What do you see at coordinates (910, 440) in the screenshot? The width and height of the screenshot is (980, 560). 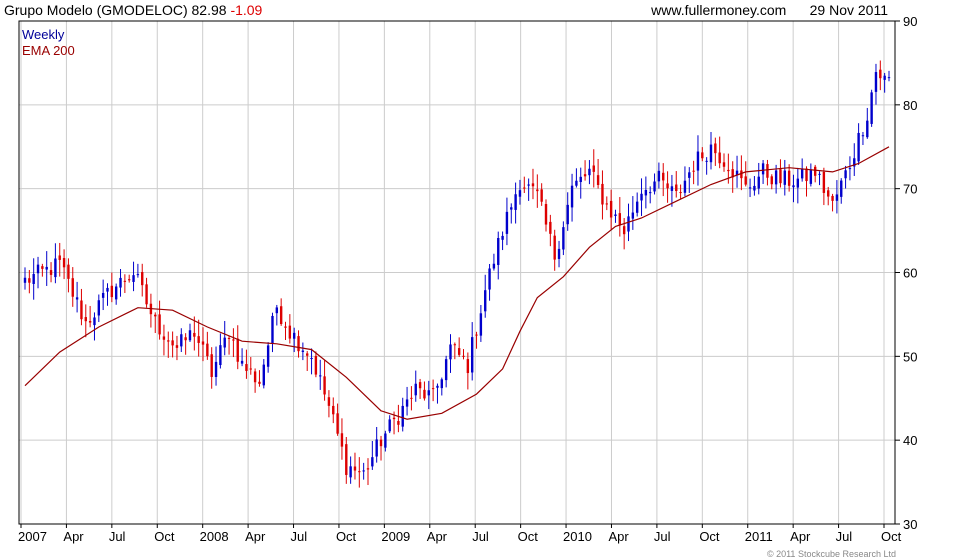 I see `y-tick-label: 40` at bounding box center [910, 440].